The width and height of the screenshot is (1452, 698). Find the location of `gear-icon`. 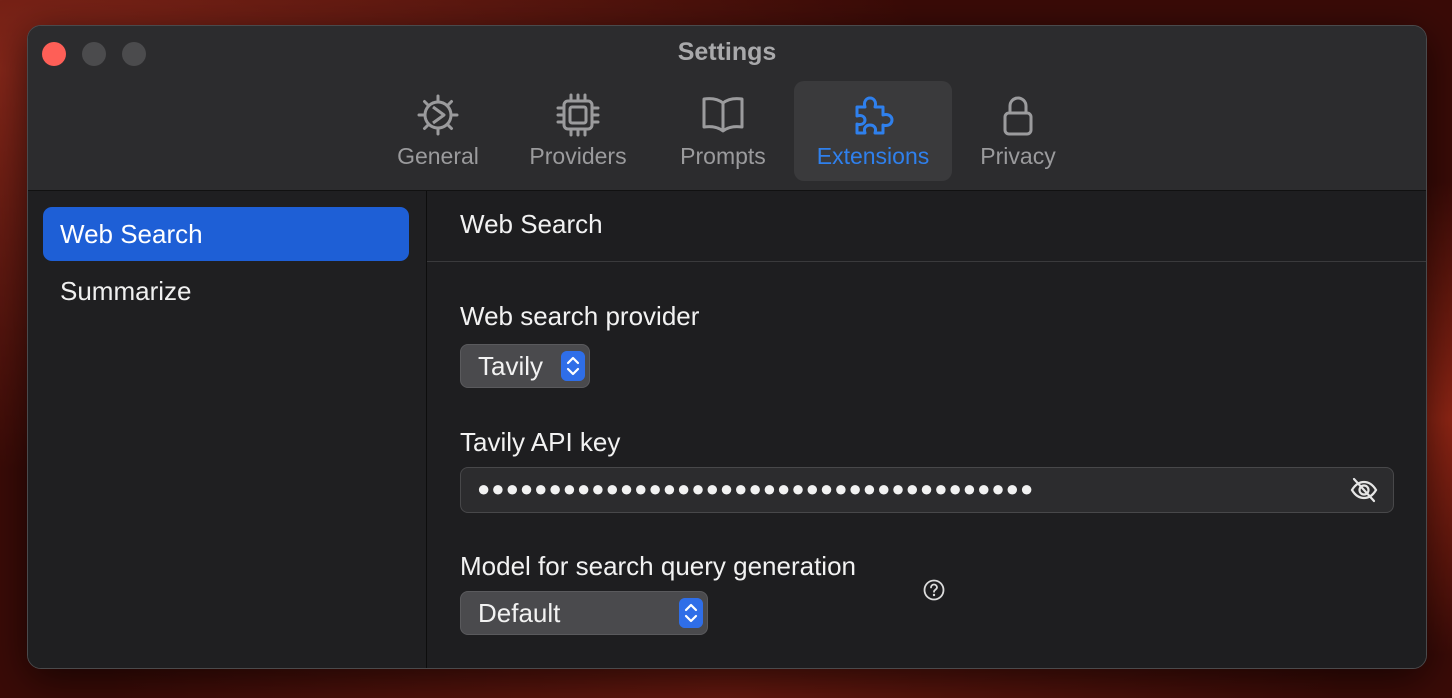

gear-icon is located at coordinates (438, 115).